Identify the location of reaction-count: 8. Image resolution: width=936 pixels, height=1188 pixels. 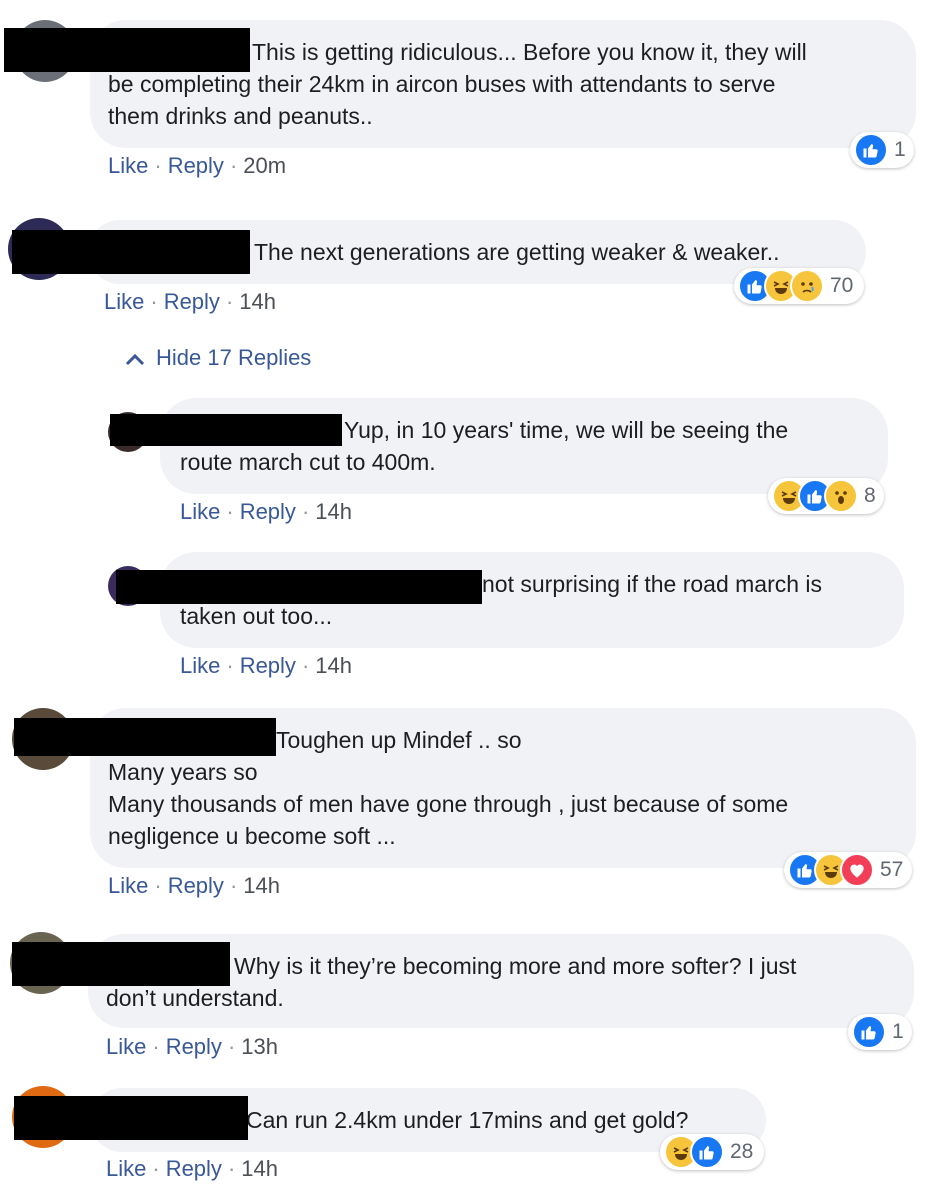
(870, 495).